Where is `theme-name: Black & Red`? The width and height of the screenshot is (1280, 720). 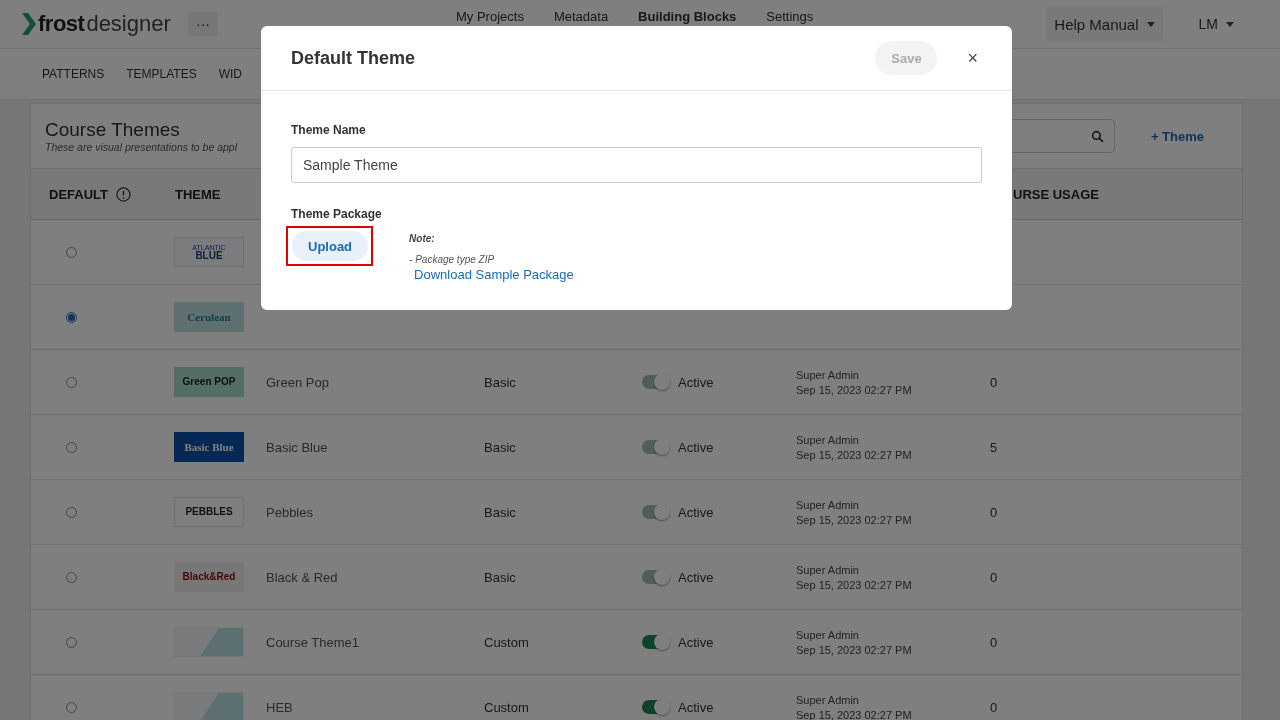 theme-name: Black & Red is located at coordinates (302, 577).